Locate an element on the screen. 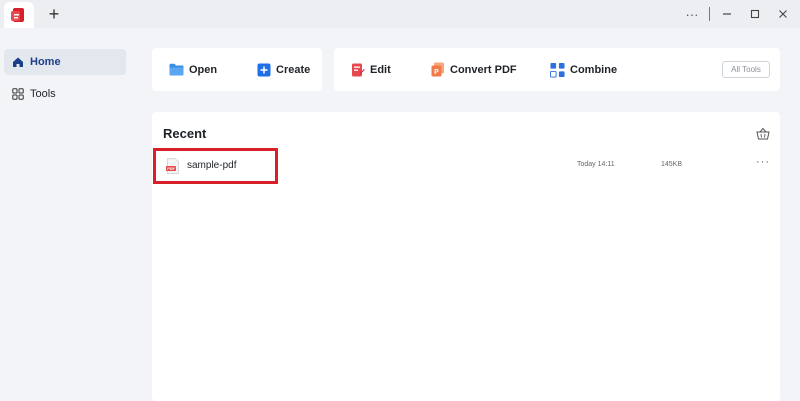  minimize-icon is located at coordinates (727, 14).